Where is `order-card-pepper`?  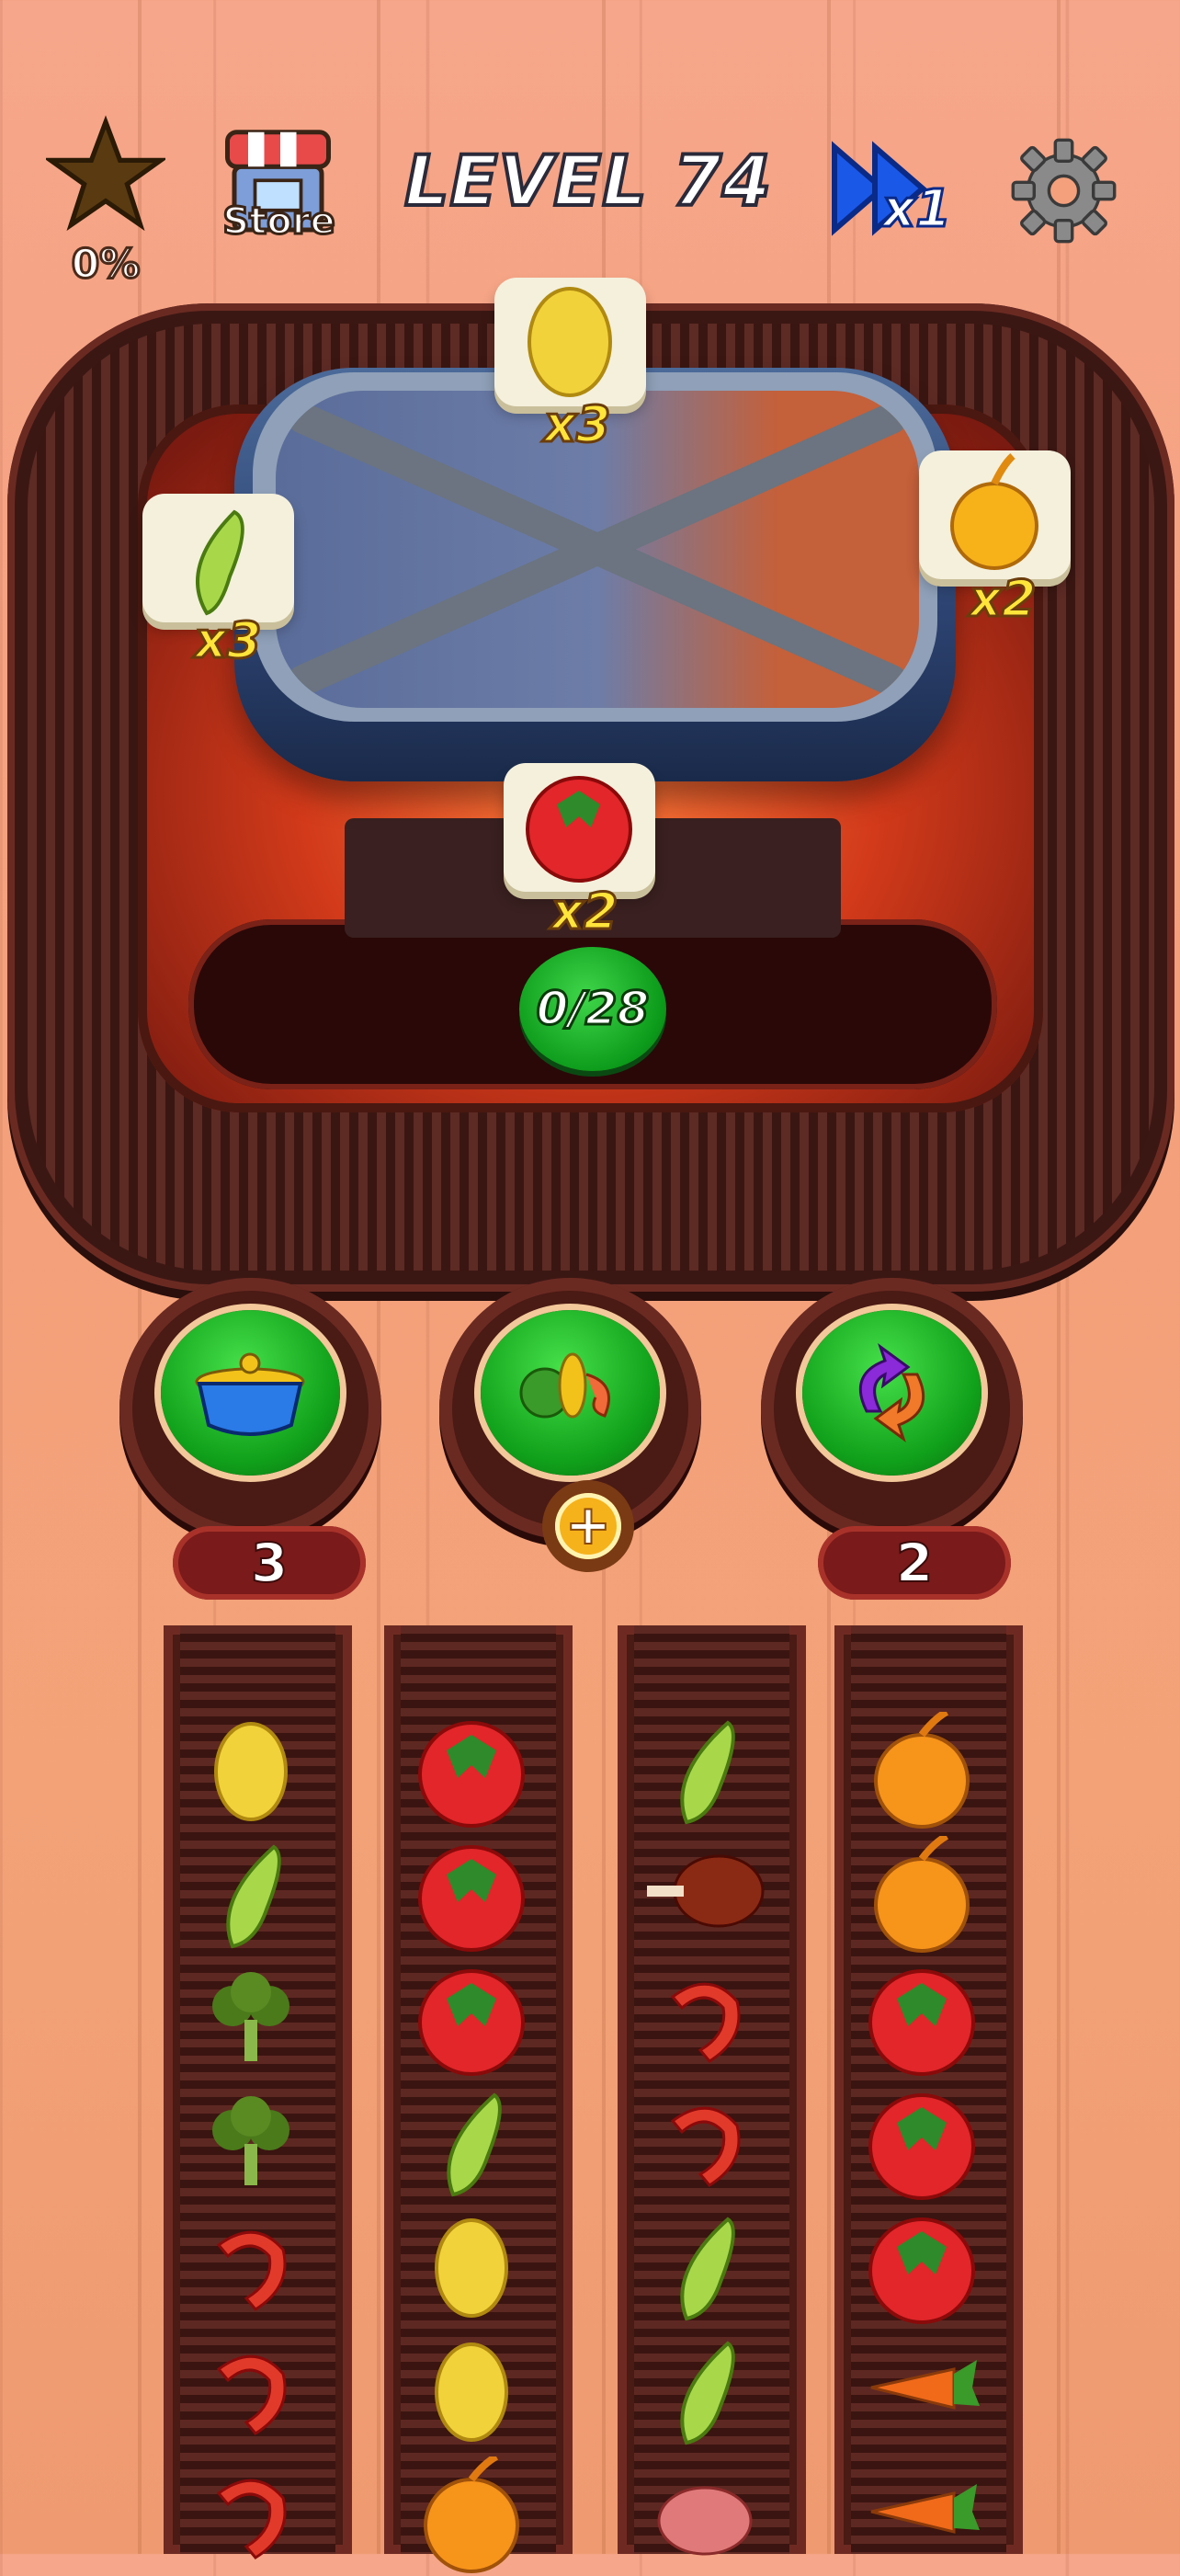
order-card-pepper is located at coordinates (218, 558).